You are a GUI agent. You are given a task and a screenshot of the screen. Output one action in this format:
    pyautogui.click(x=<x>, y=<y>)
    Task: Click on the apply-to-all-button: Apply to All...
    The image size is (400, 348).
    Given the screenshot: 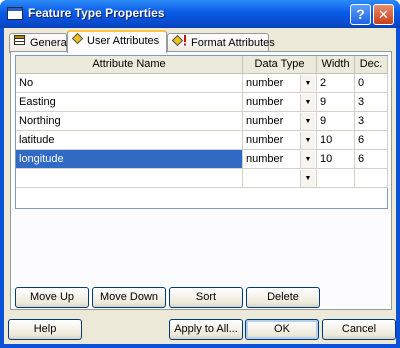 What is the action you would take?
    pyautogui.click(x=206, y=329)
    